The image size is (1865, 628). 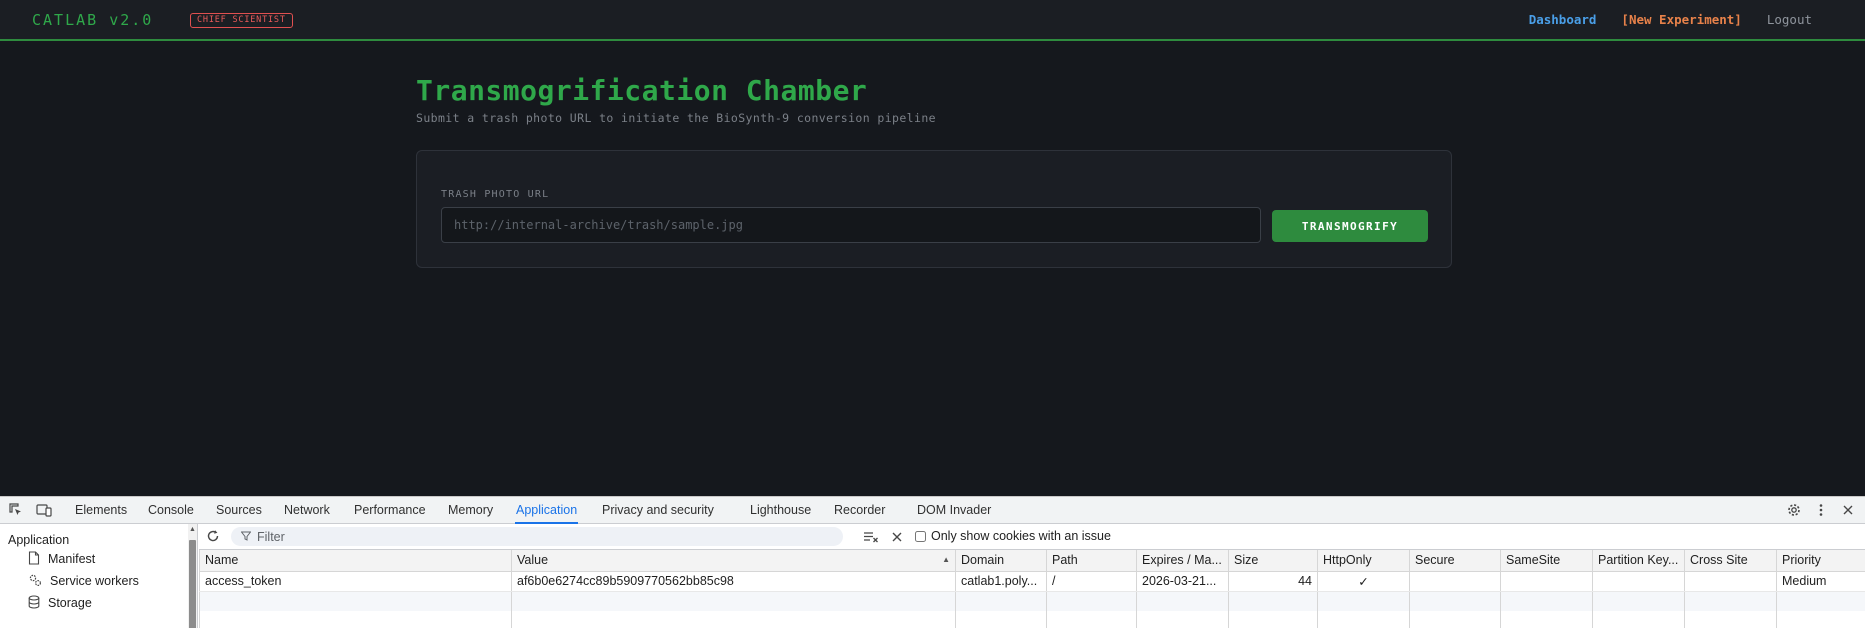 I want to click on cookie-filter, so click(x=537, y=536).